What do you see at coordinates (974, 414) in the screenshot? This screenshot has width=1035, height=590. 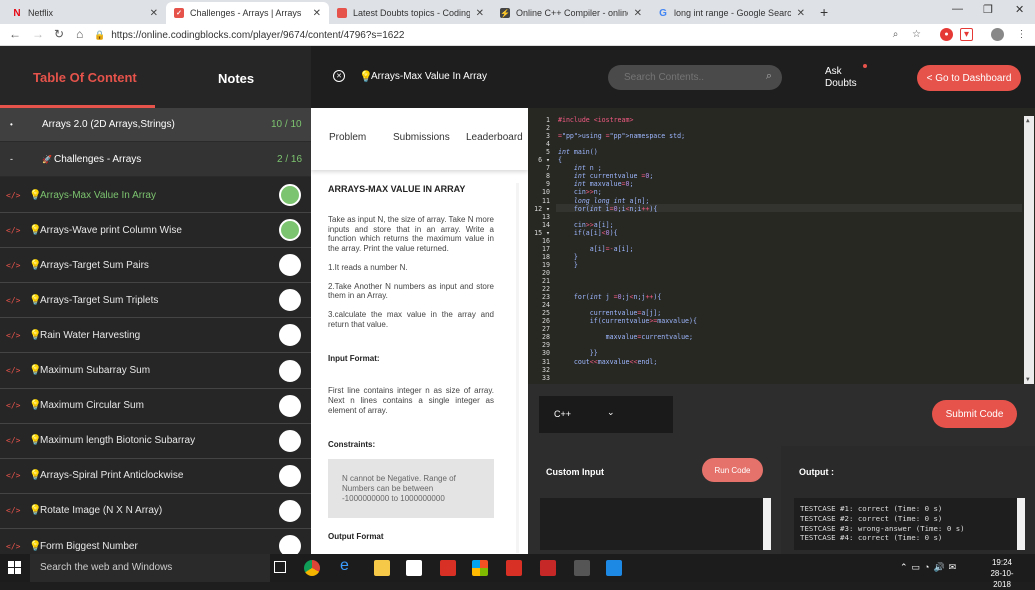 I see `submit-code-button: Submit Code` at bounding box center [974, 414].